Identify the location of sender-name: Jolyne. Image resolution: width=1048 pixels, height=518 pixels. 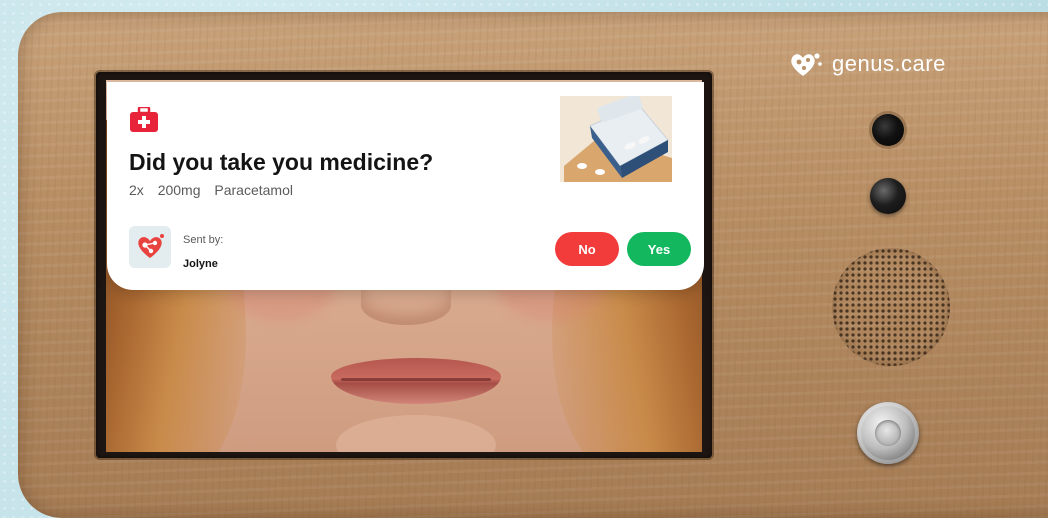
(200, 264).